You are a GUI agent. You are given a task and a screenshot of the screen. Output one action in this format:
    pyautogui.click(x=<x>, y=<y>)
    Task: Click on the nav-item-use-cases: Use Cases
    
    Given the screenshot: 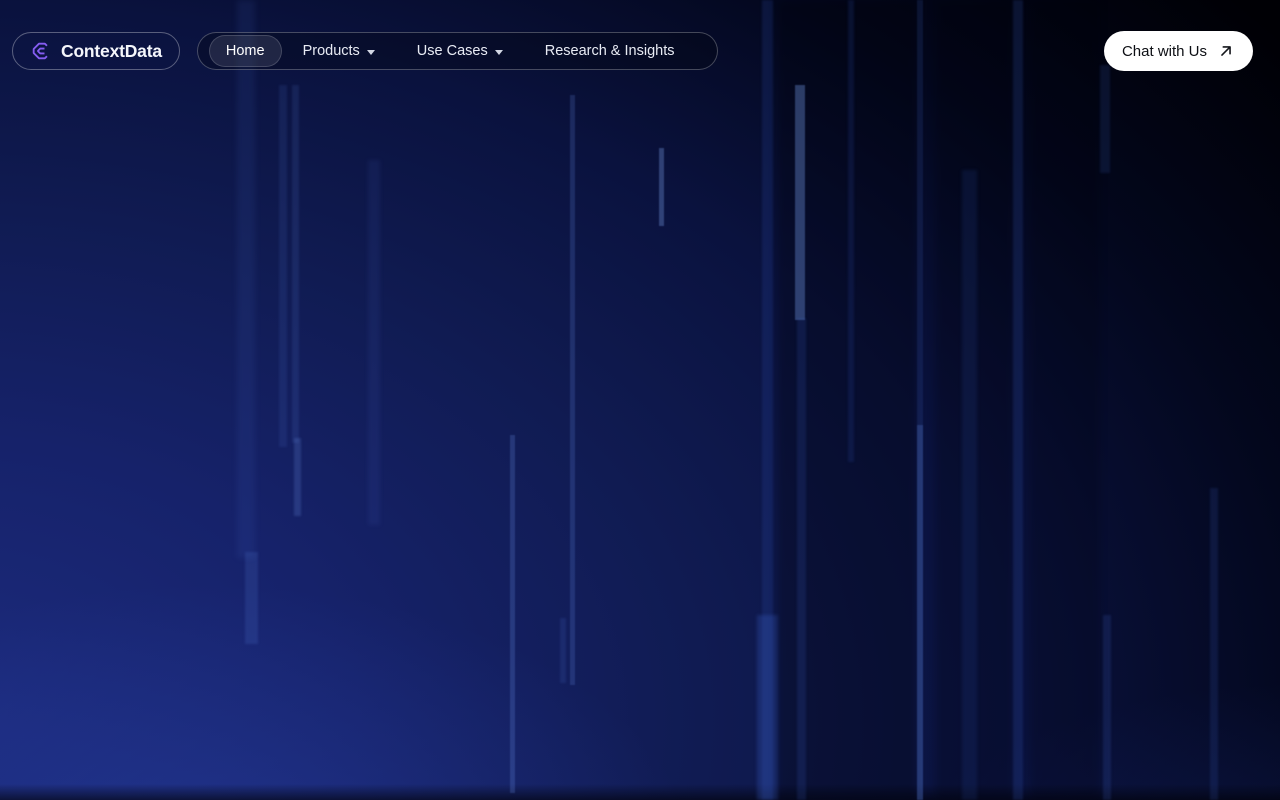 What is the action you would take?
    pyautogui.click(x=460, y=51)
    